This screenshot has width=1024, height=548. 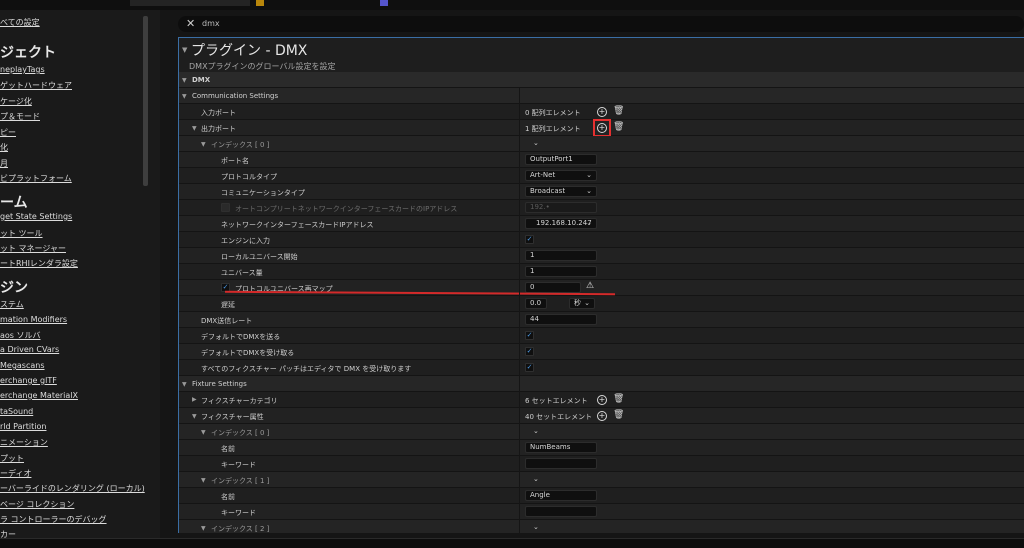 What do you see at coordinates (232, 417) in the screenshot?
I see `row-label: フィクスチャー属性` at bounding box center [232, 417].